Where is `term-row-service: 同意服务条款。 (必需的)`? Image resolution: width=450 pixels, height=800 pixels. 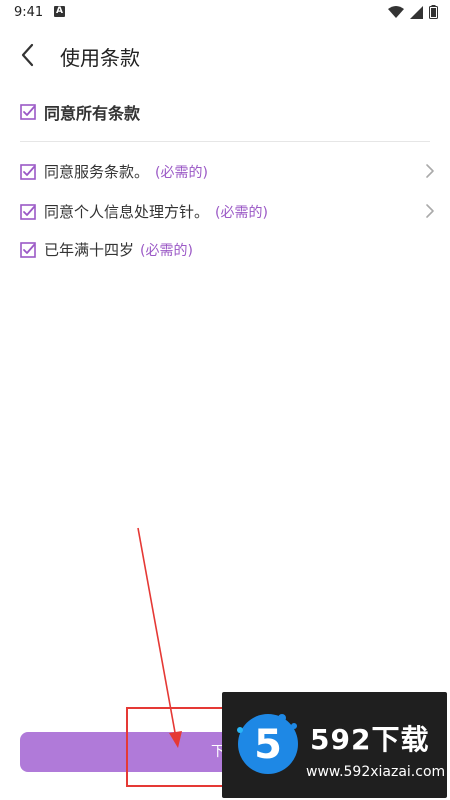
term-row-service: 同意服务条款。 (必需的) is located at coordinates (230, 171).